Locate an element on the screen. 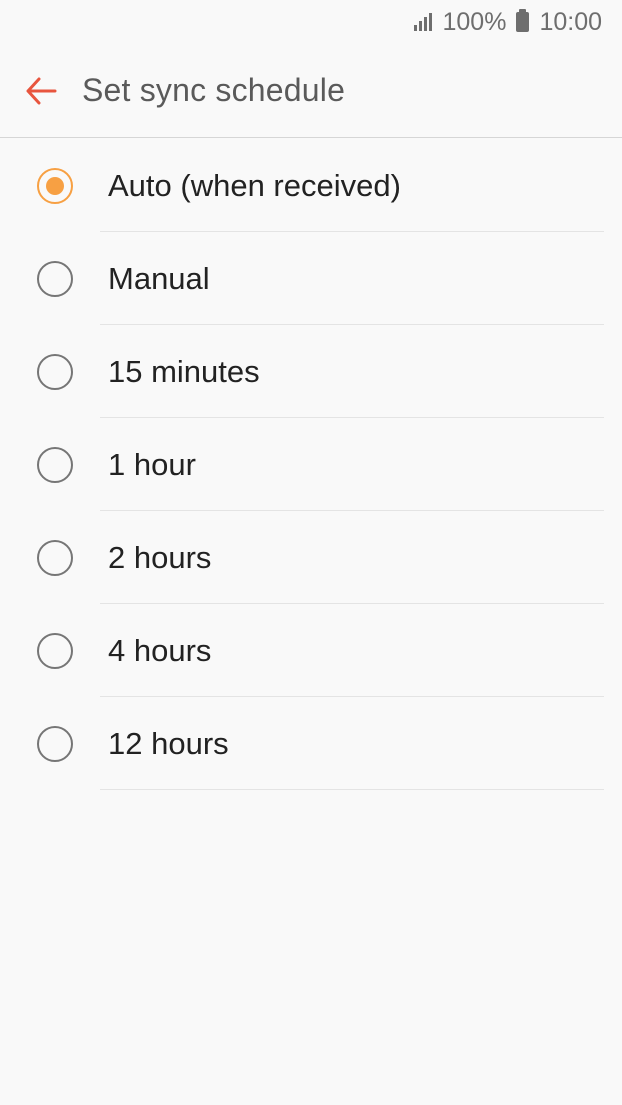 This screenshot has width=622, height=1105. back-button is located at coordinates (41, 91).